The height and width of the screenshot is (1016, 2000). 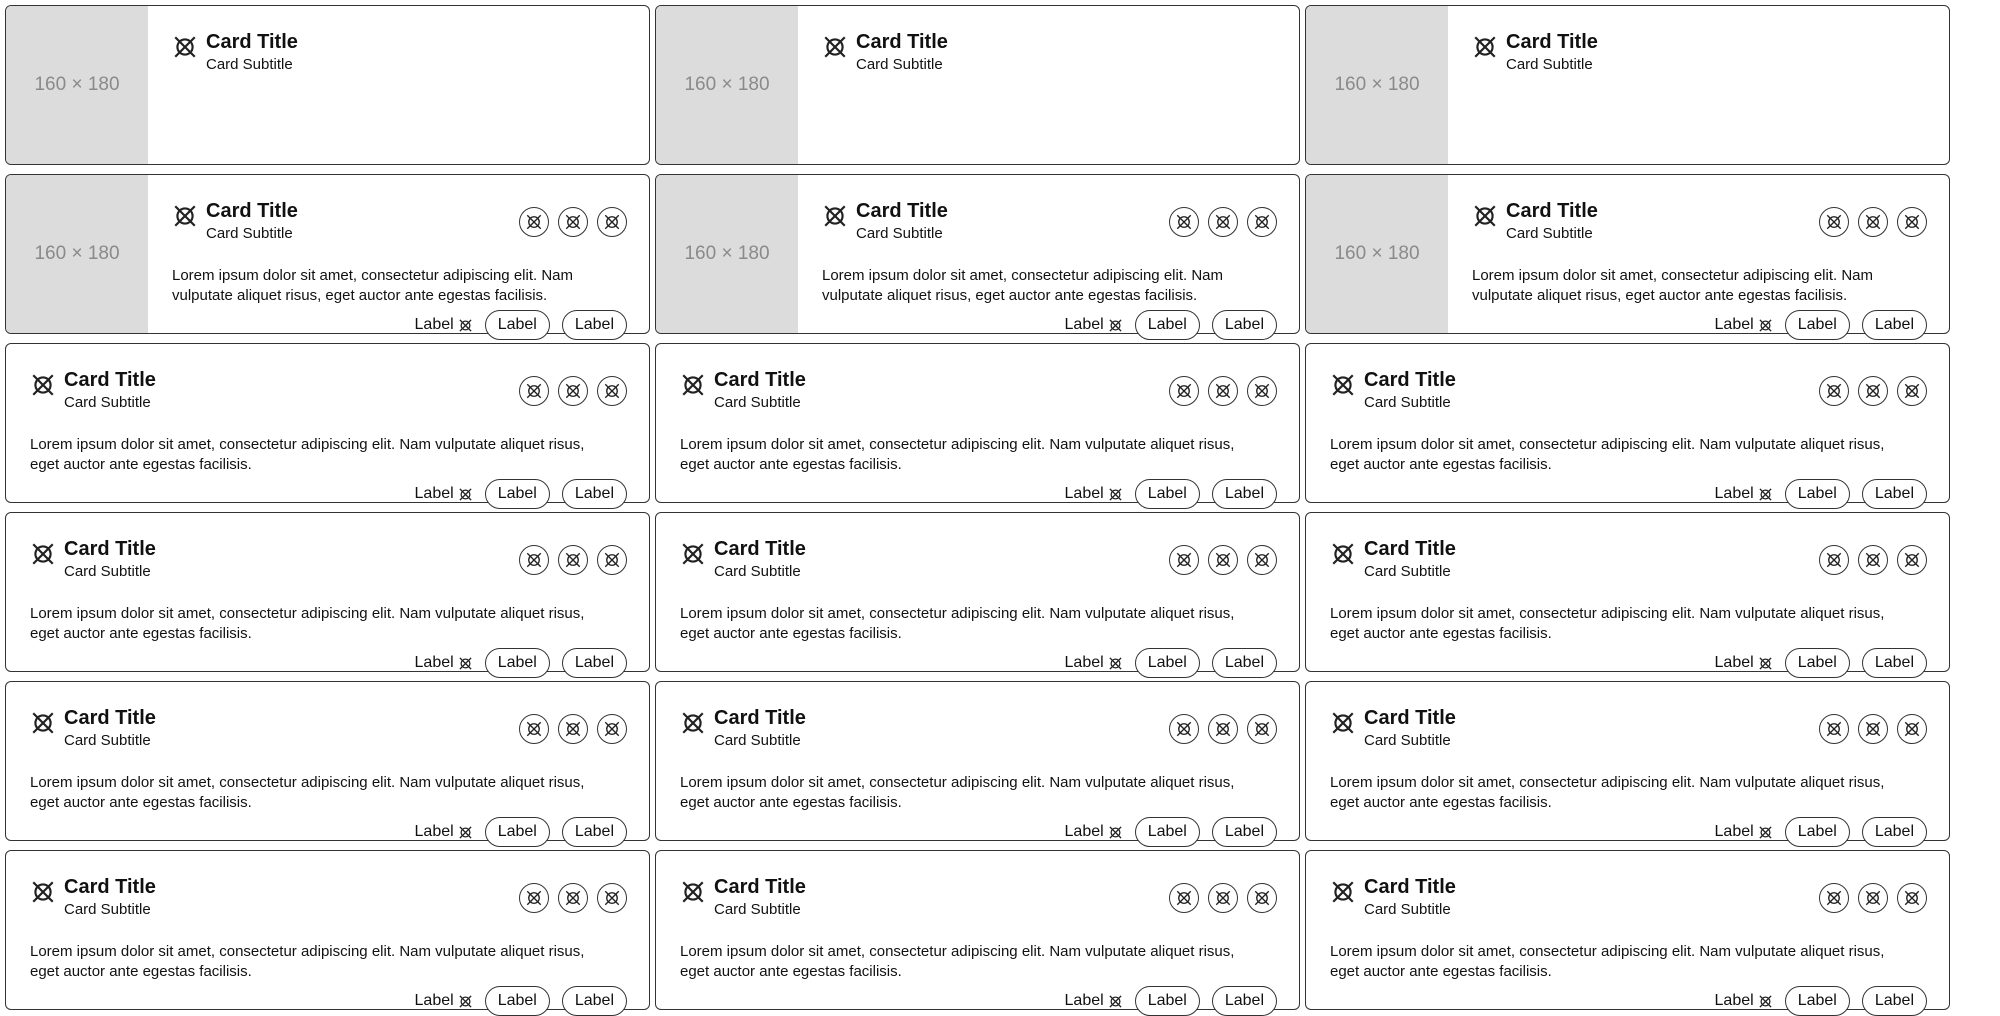 I want to click on card-footer-buttons: Label Label Label, so click(x=1821, y=1001).